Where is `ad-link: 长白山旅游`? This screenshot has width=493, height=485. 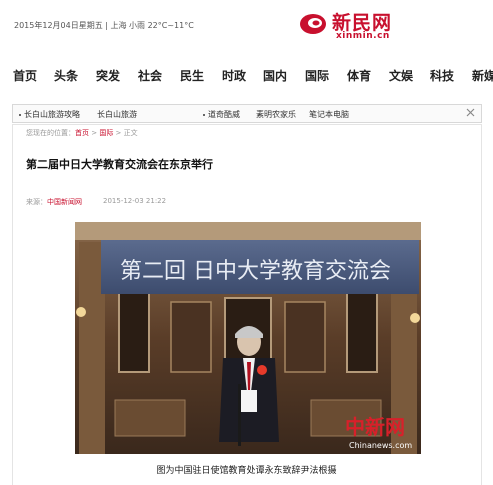
ad-link: 长白山旅游 is located at coordinates (117, 114).